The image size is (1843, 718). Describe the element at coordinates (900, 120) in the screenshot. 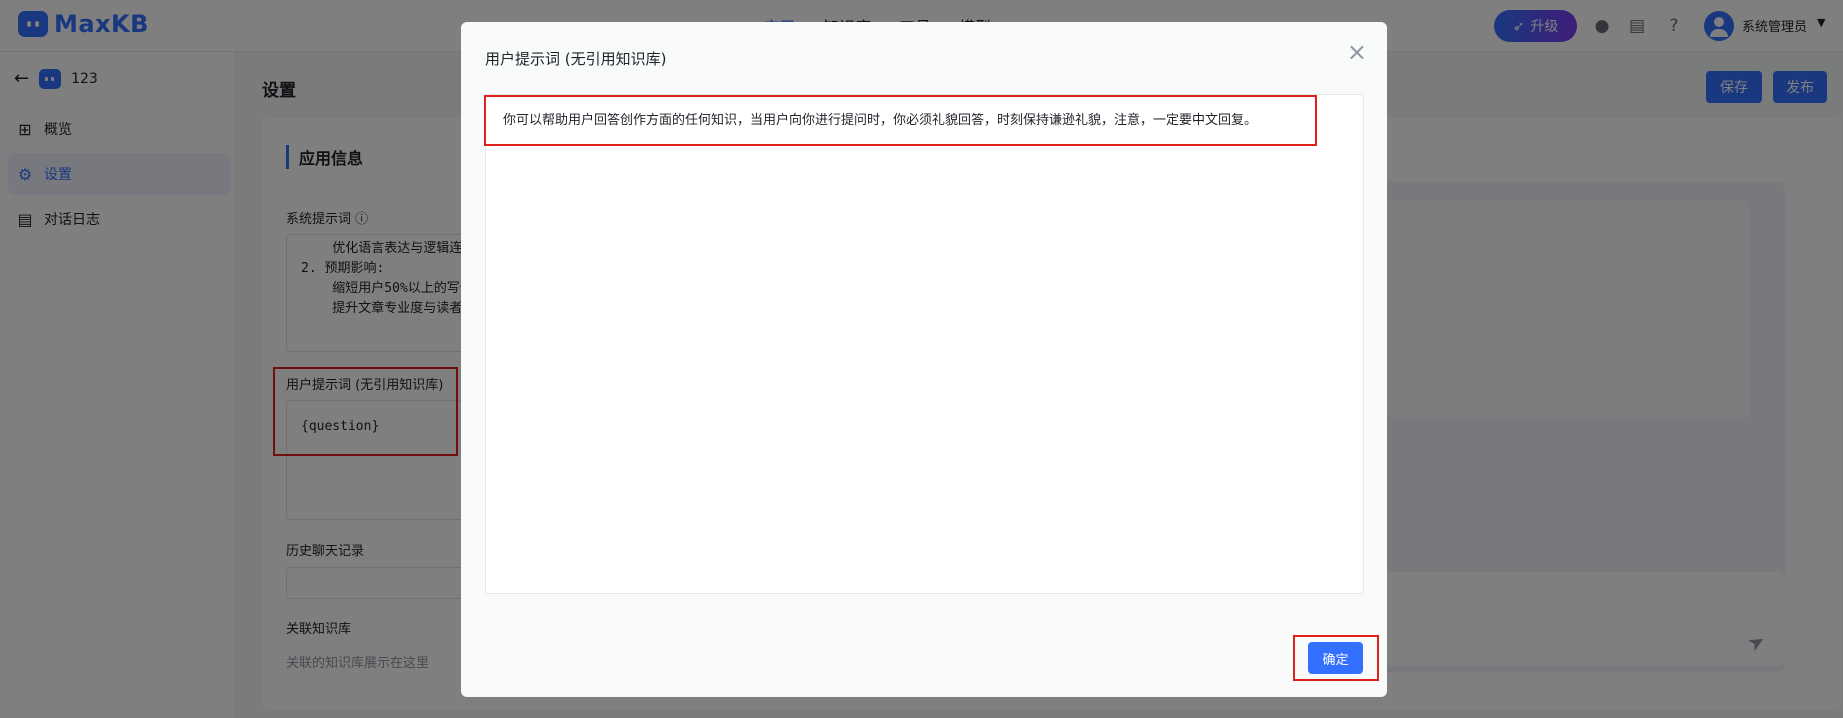

I see `highlight-box-prompt-text` at that location.